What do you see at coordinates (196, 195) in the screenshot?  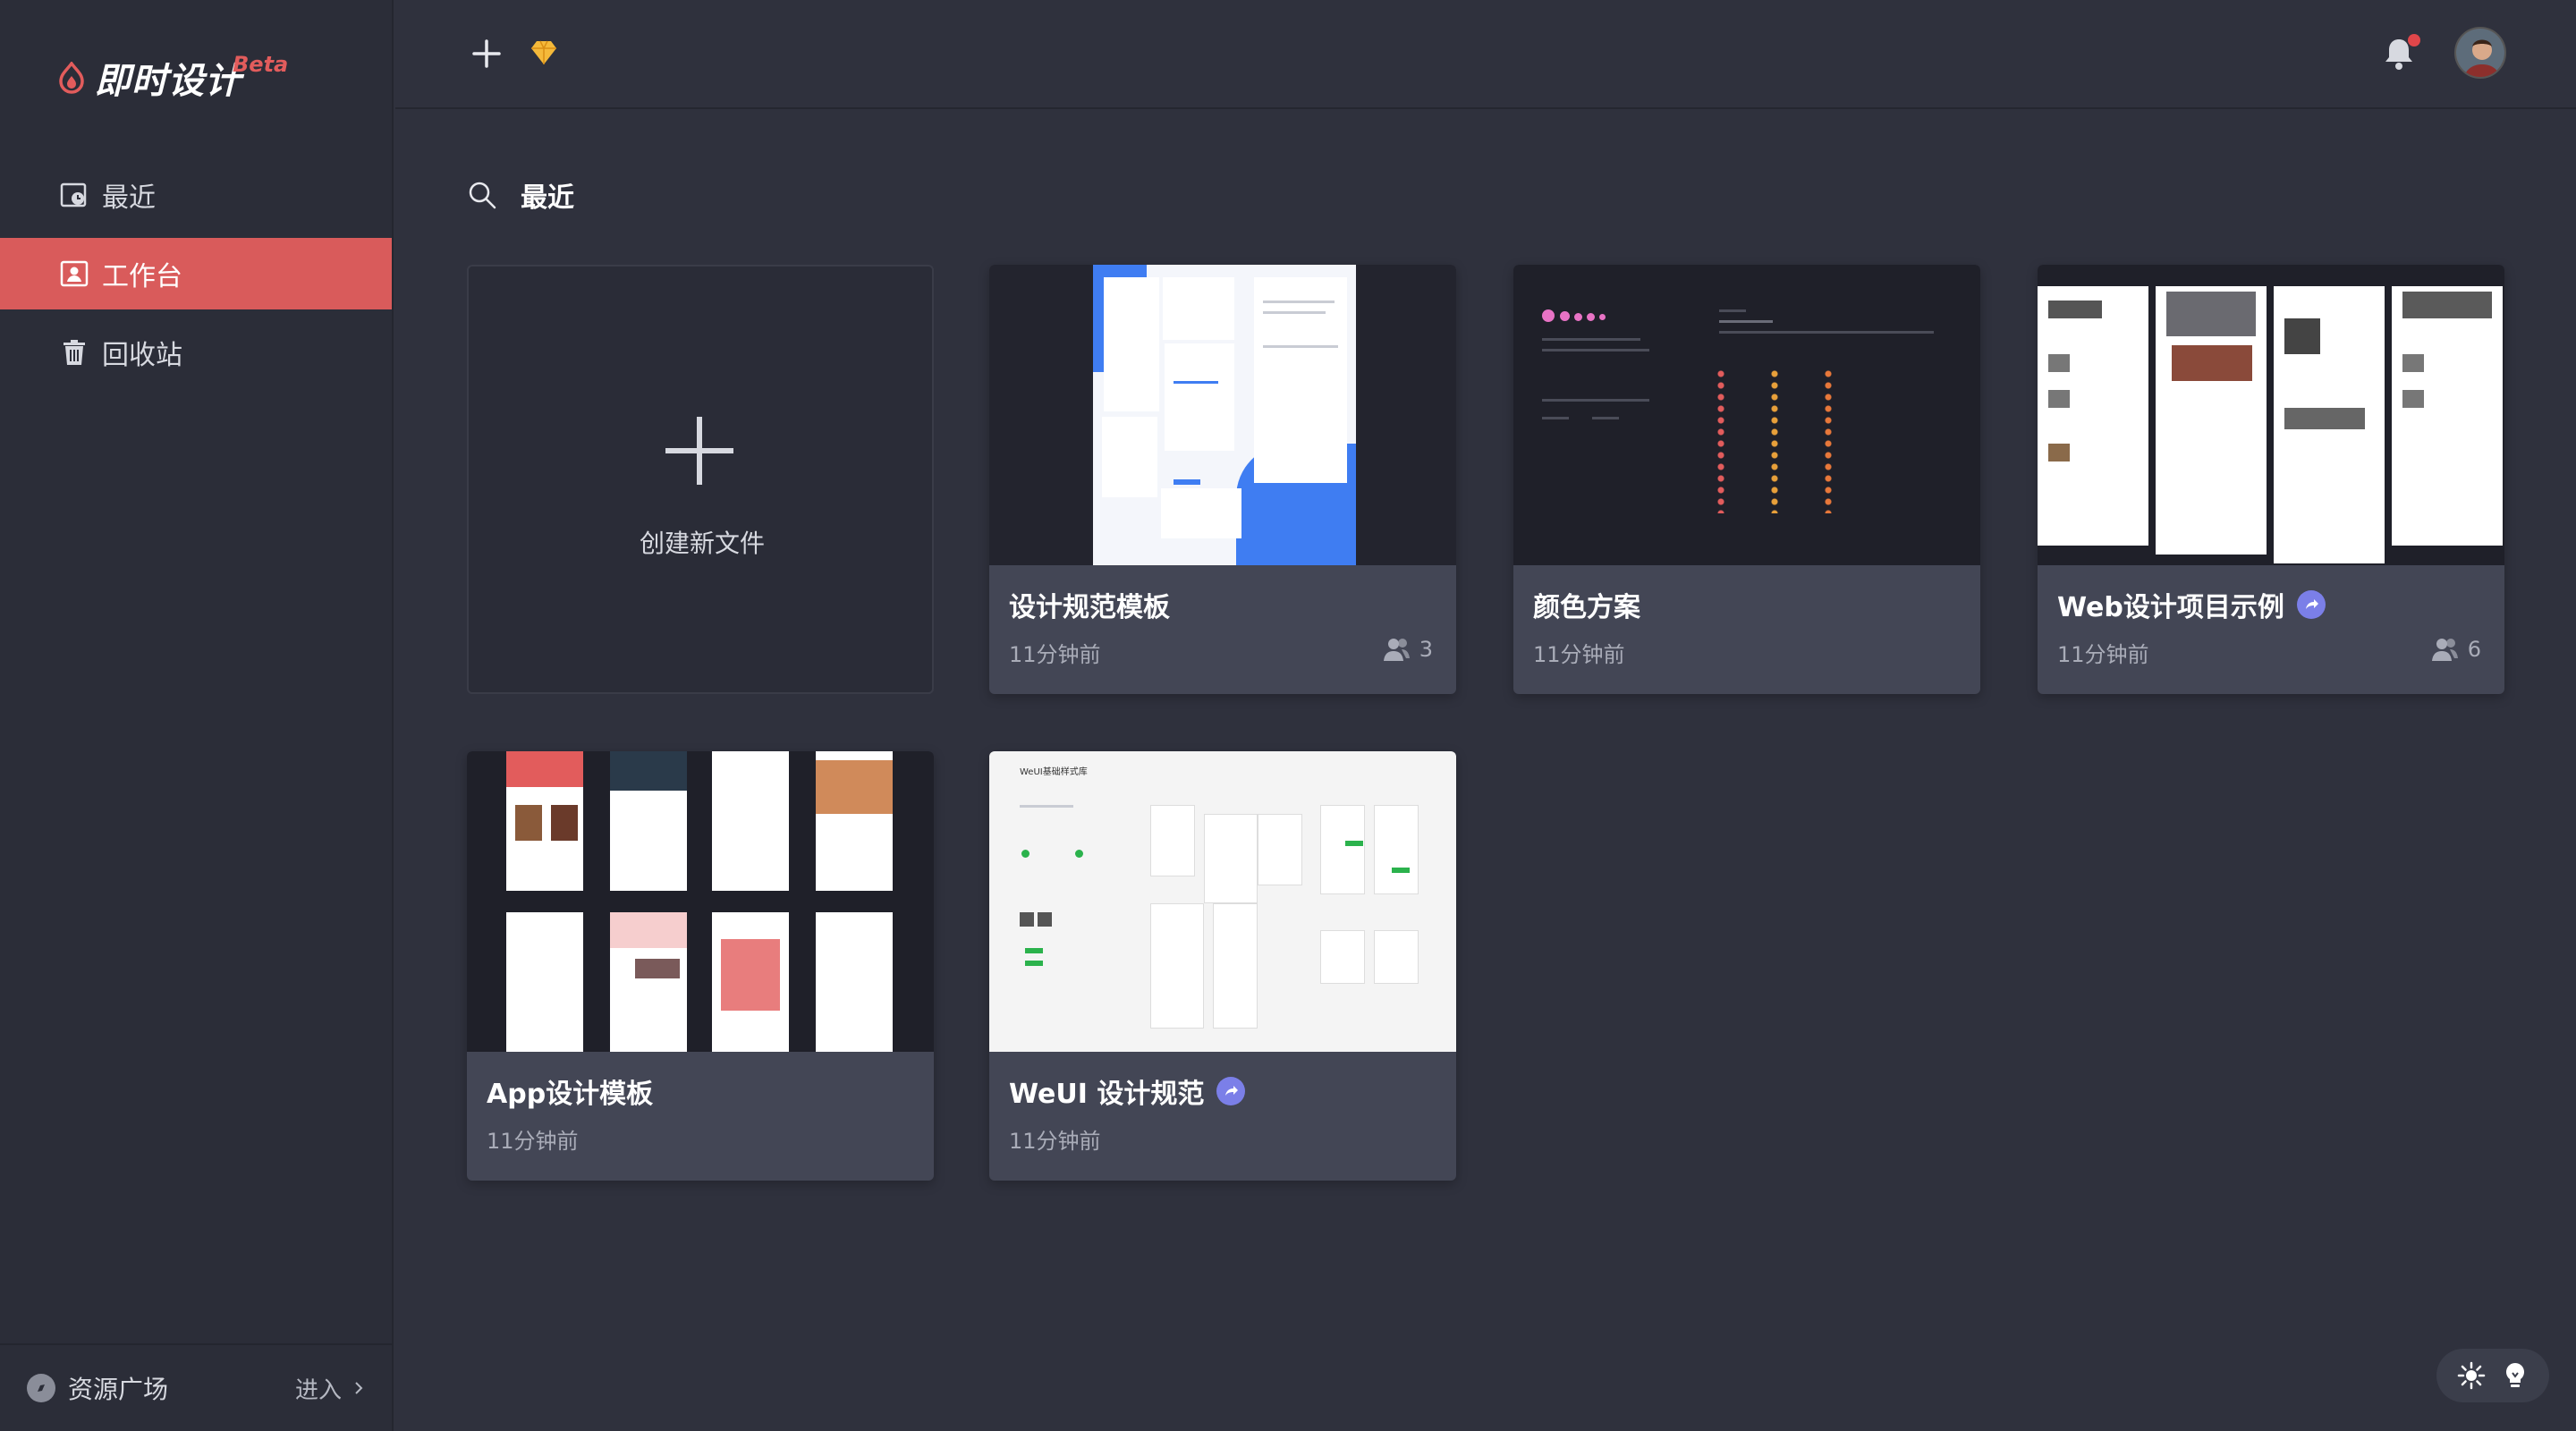 I see `sidebar-item-recent: 最近` at bounding box center [196, 195].